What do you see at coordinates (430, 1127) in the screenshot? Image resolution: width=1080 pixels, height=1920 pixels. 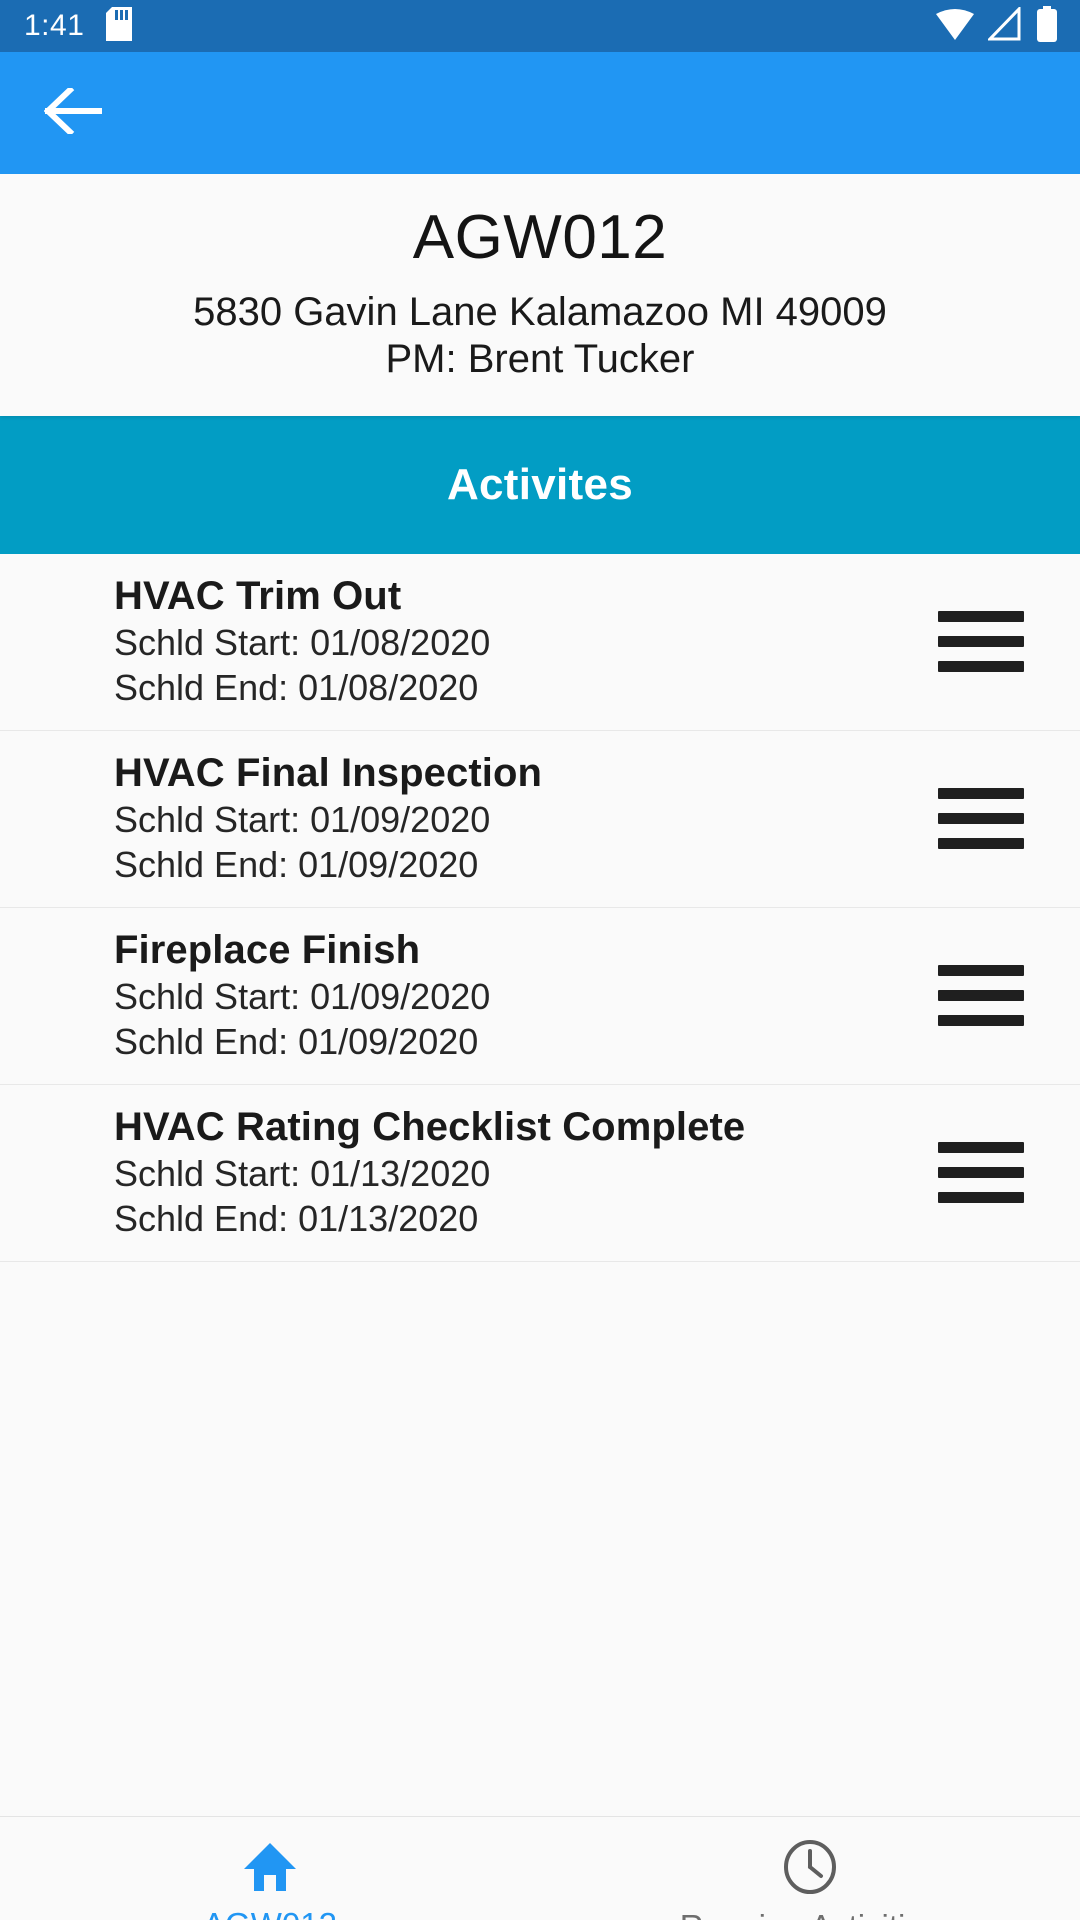 I see `activity-name: HVAC Rating Checklist Complete` at bounding box center [430, 1127].